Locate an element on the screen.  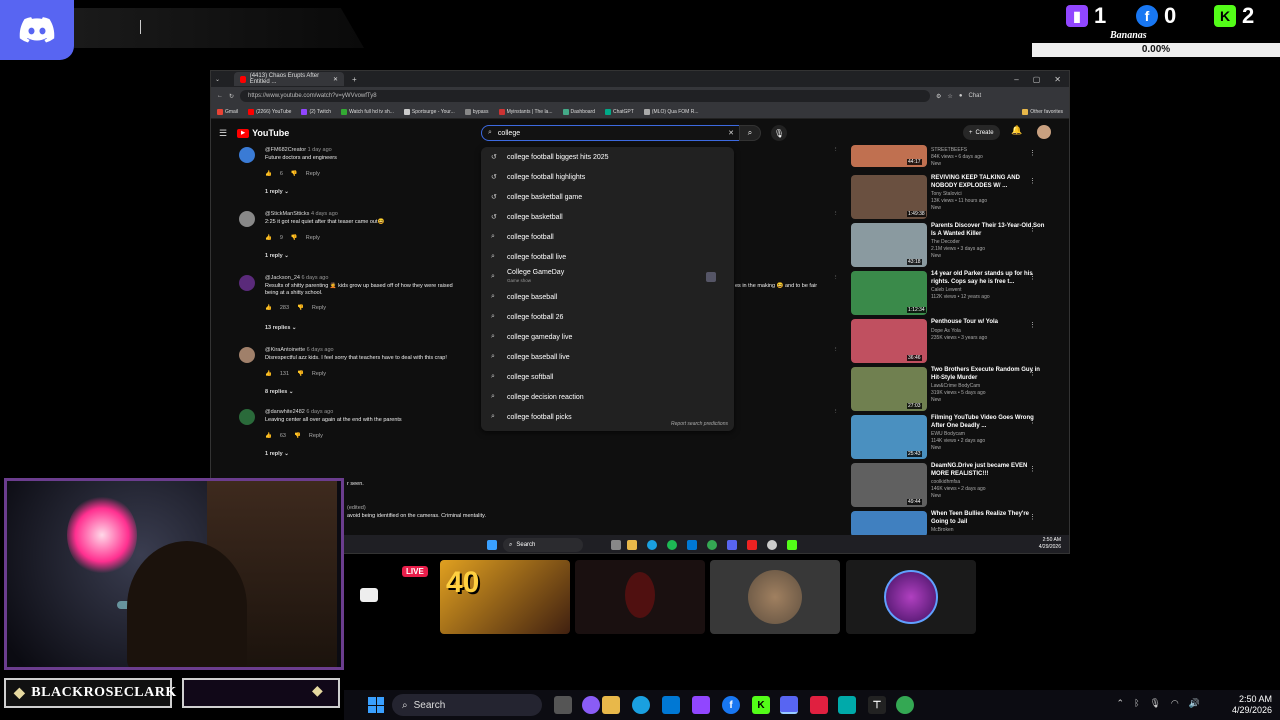
like-icon: 👍 is located at coordinates (268, 436).